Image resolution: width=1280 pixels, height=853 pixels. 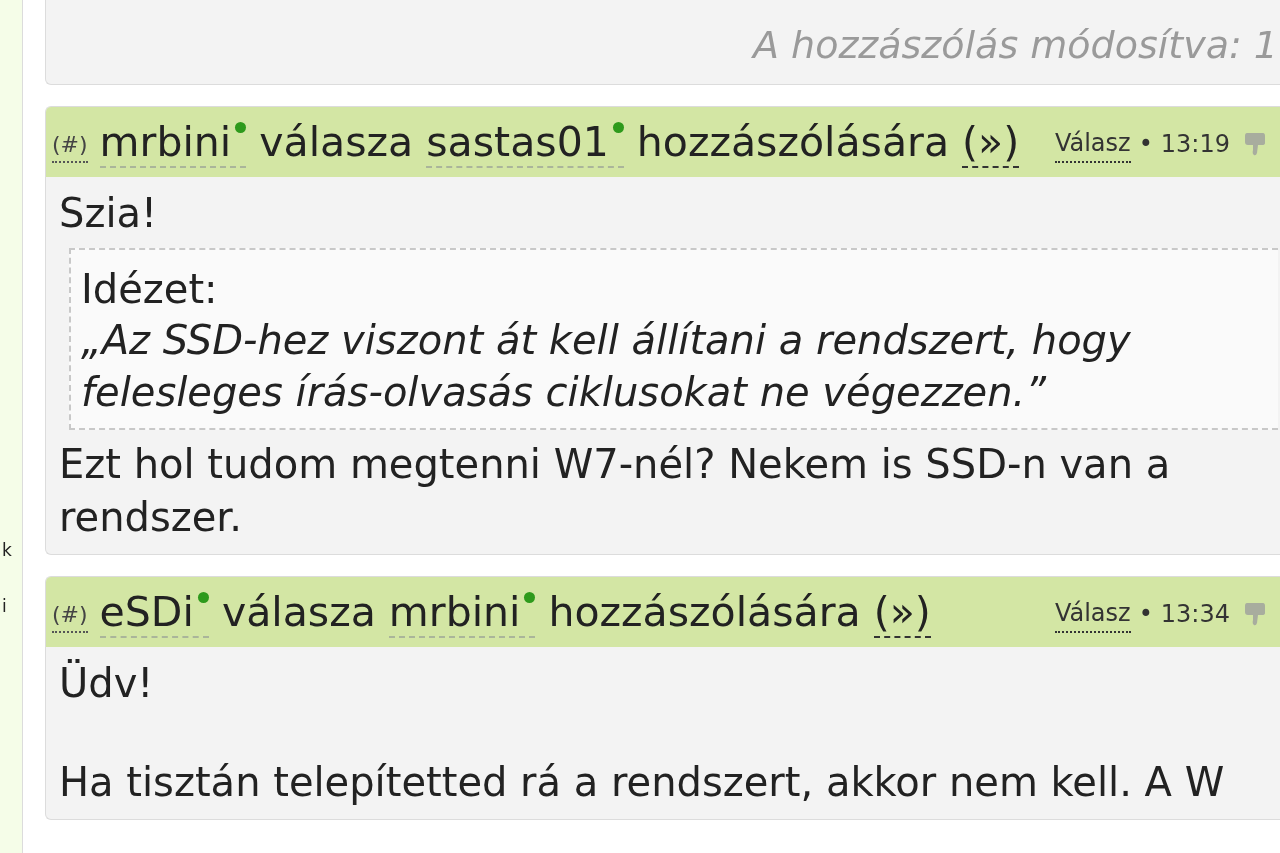 I want to click on sidebar-text: k, so click(x=7, y=550).